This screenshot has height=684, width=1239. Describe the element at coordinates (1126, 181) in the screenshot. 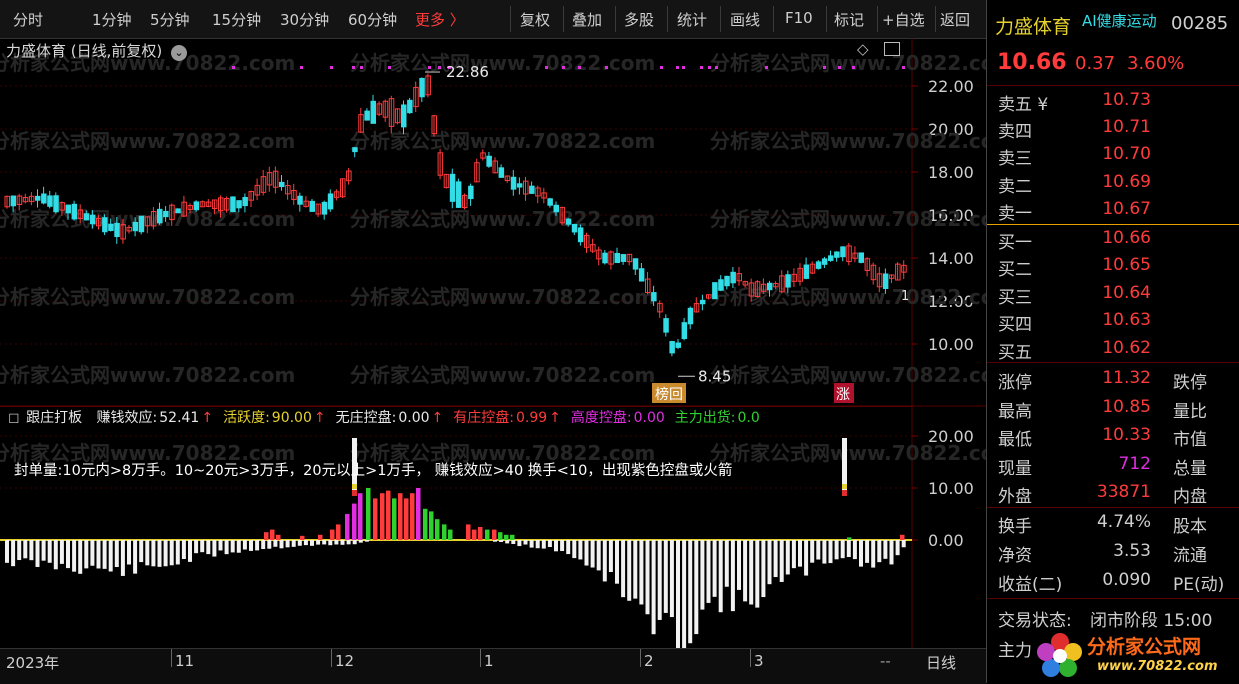

I see `ask-value: 10.69` at that location.